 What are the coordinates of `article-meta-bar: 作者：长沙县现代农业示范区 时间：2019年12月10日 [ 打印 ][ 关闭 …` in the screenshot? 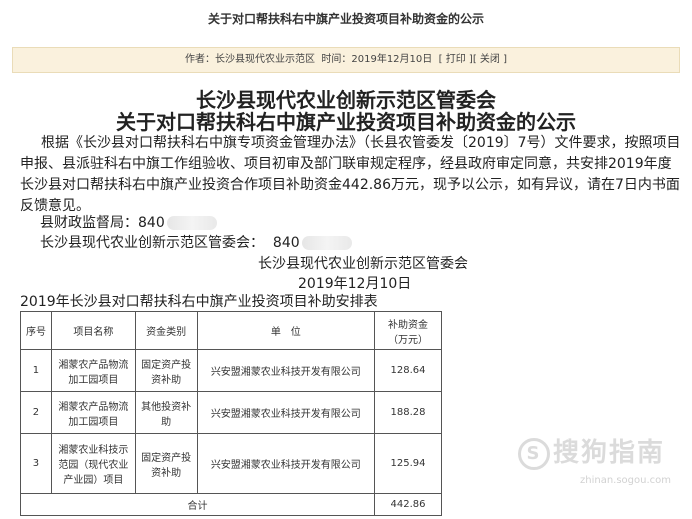 It's located at (346, 60).